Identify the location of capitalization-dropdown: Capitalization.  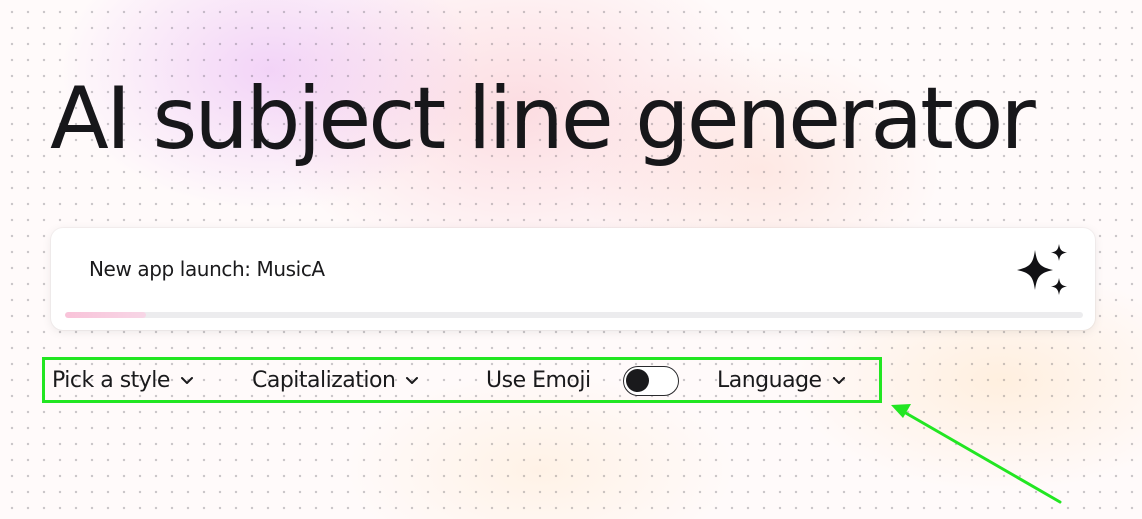
(335, 380).